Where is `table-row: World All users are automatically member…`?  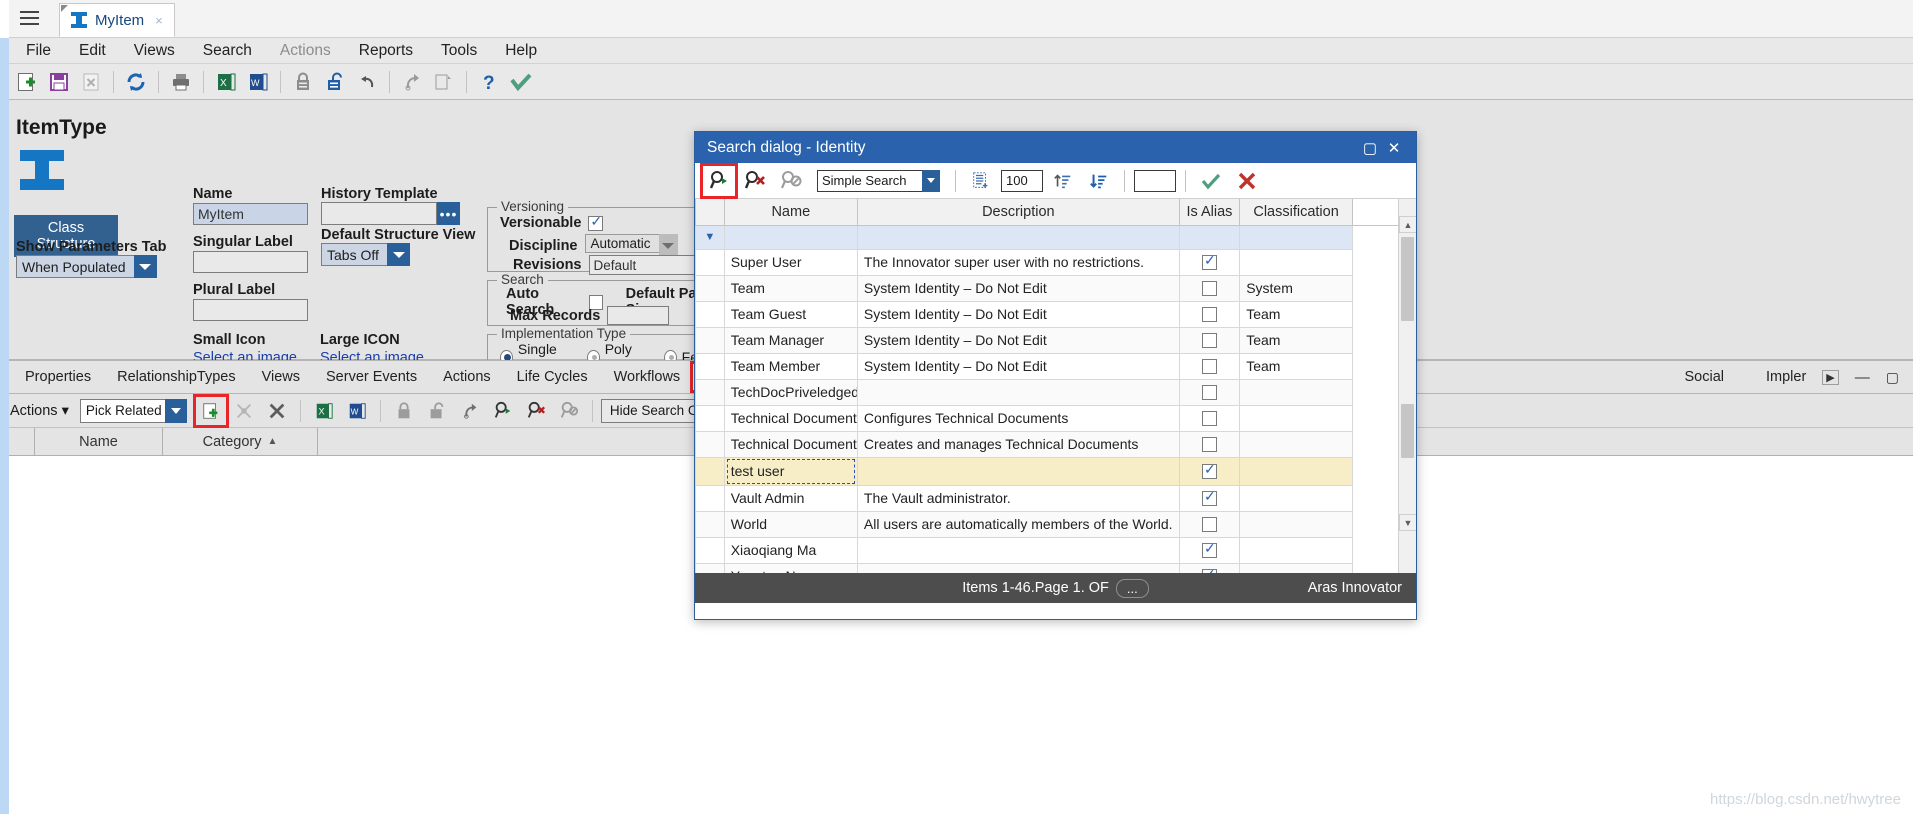
table-row: World All users are automatically member… is located at coordinates (1055, 524).